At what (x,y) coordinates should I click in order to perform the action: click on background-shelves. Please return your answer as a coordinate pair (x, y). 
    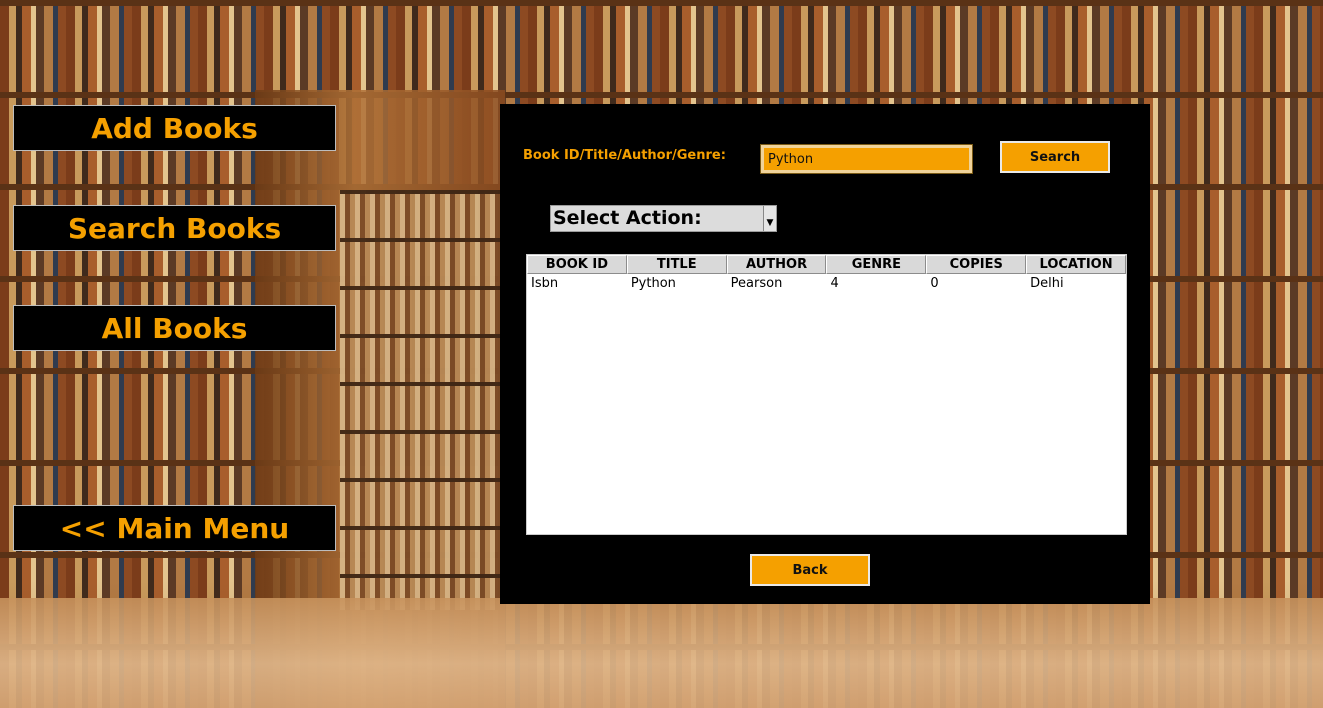
    Looking at the image, I should click on (420, 400).